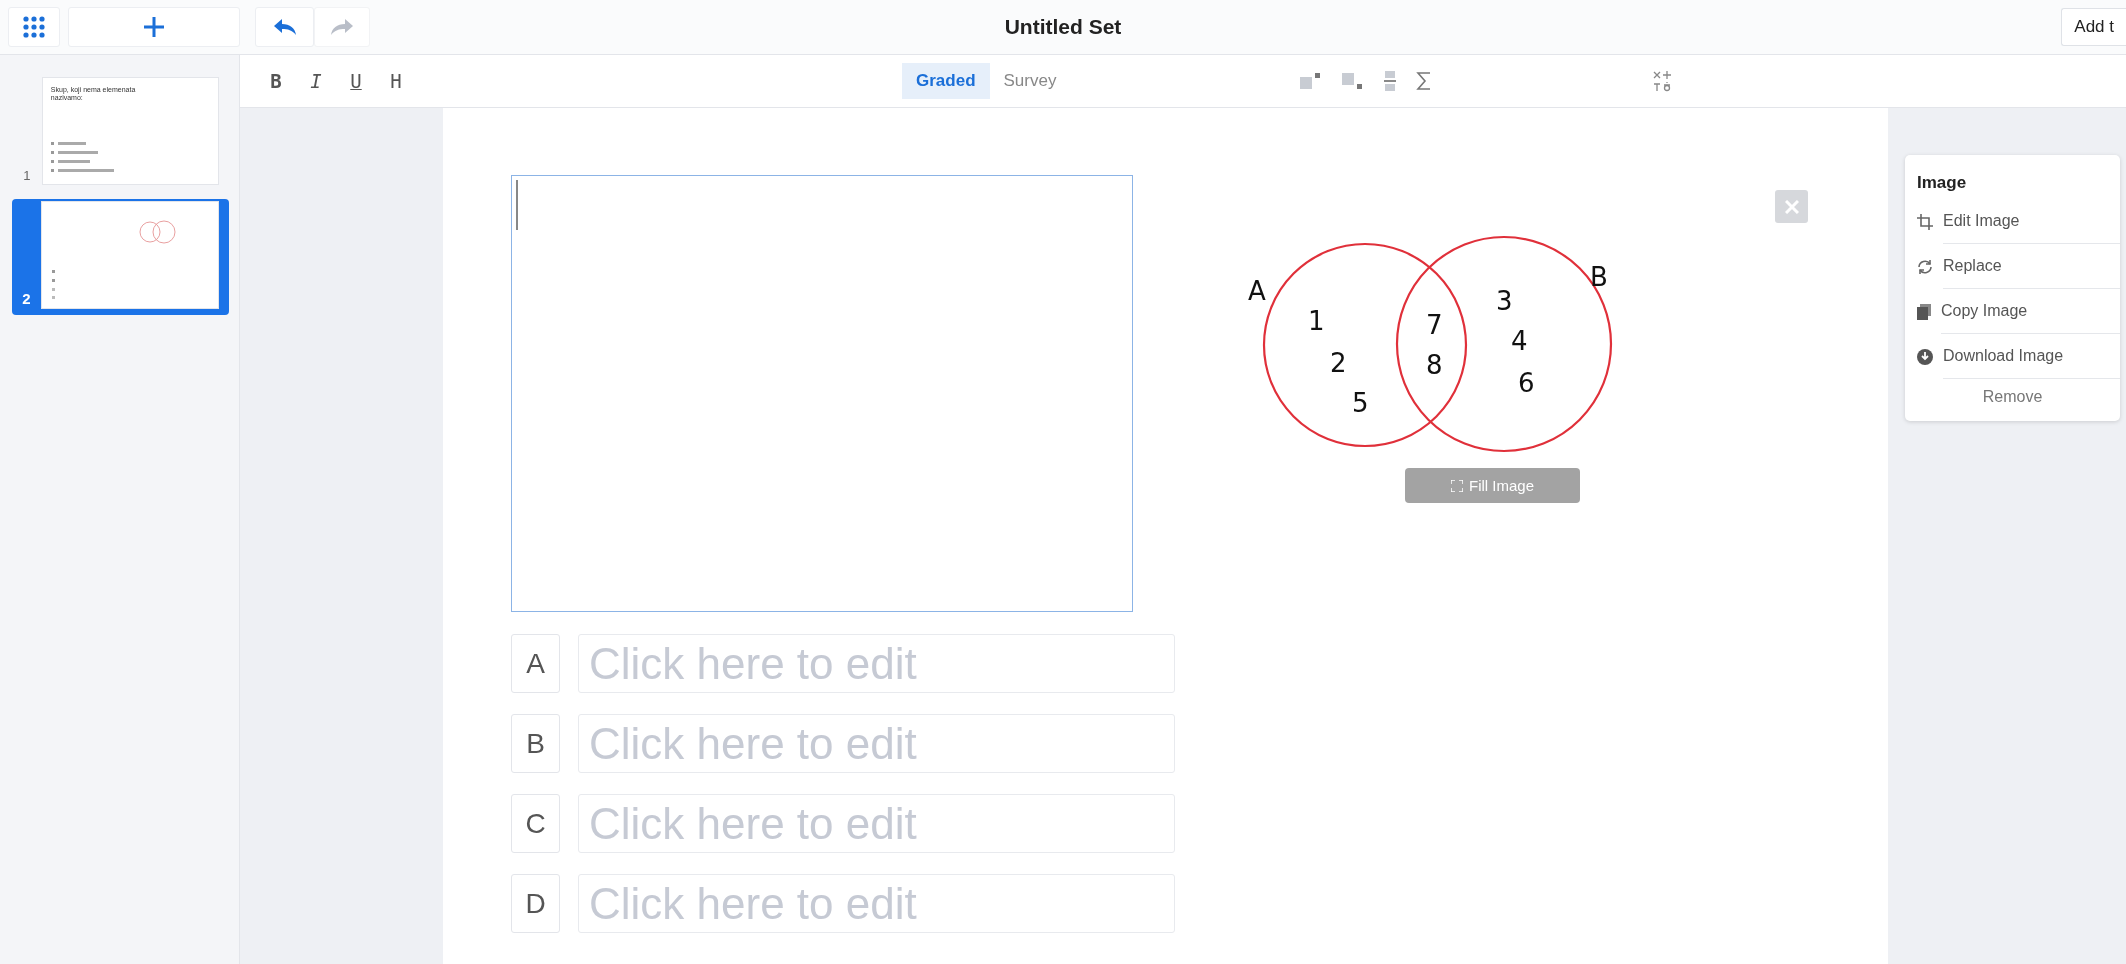 This screenshot has width=2126, height=964. I want to click on download-icon, so click(1925, 356).